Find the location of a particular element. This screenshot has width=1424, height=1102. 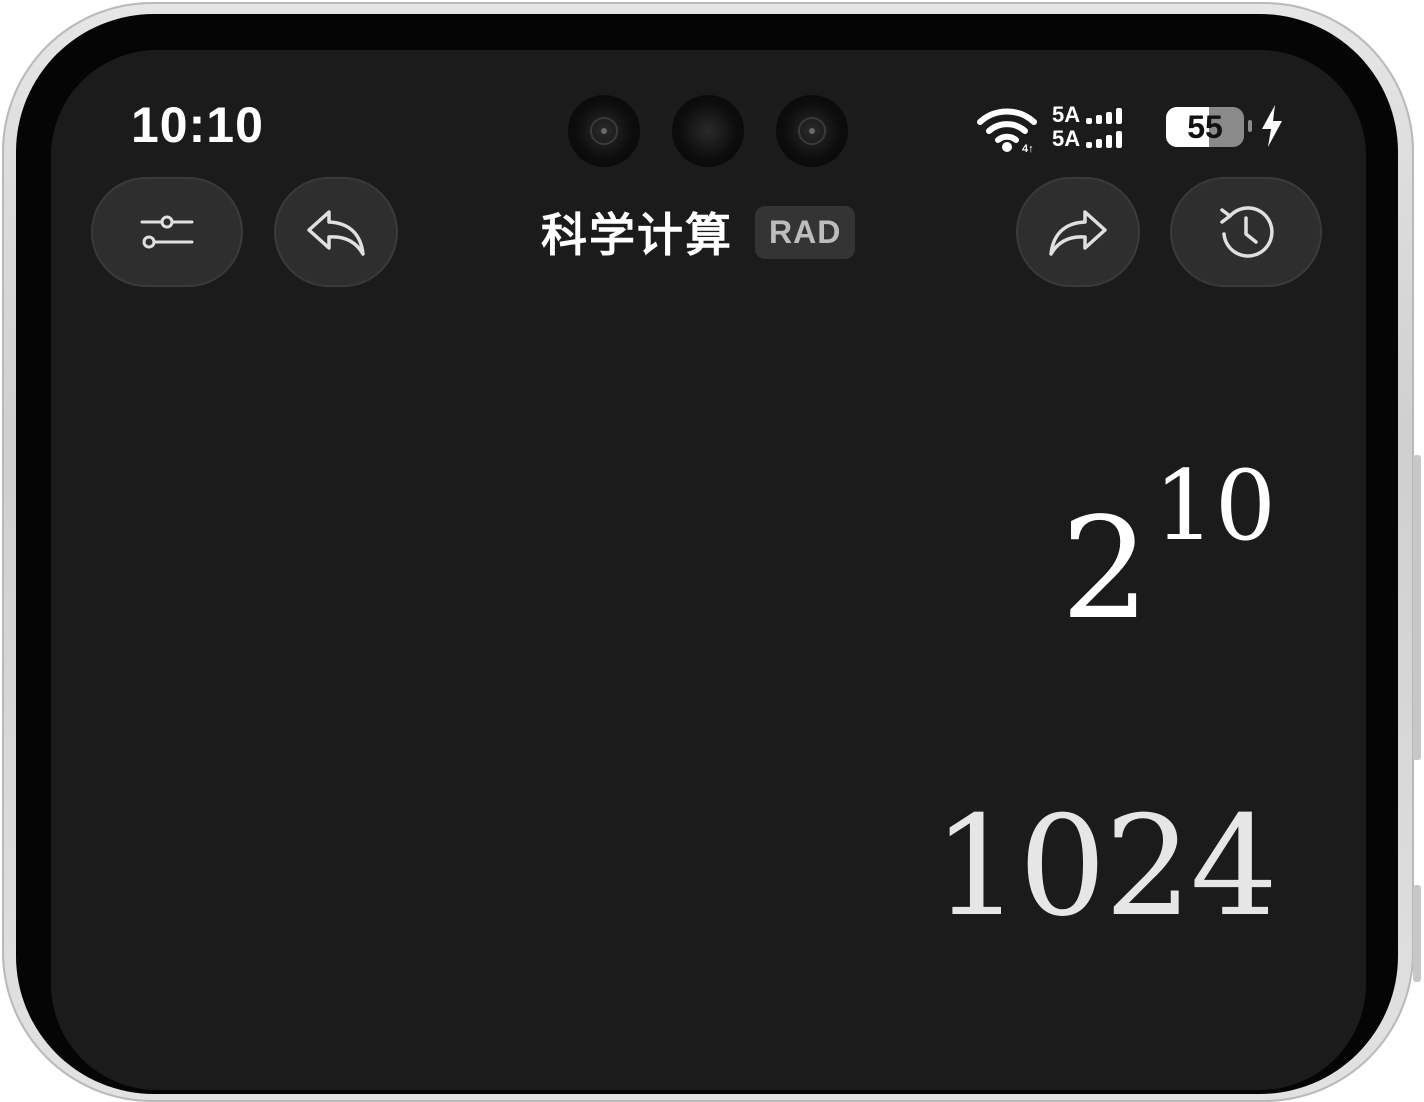

page-title: 科学计算 is located at coordinates (637, 235).